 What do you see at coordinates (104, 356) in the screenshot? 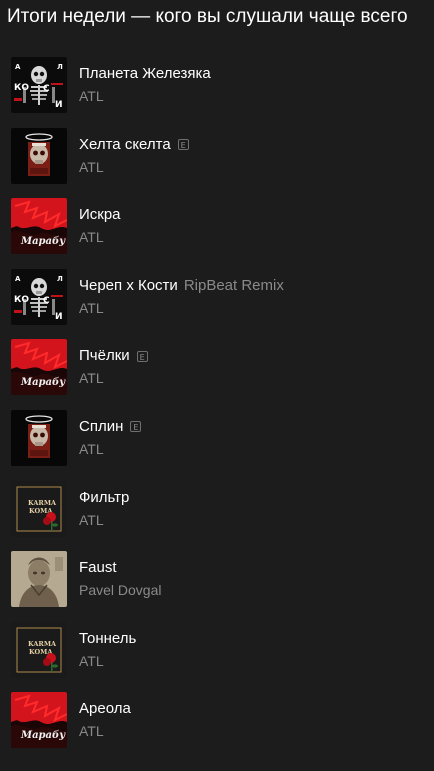
I see `track-title: Пчёлки` at bounding box center [104, 356].